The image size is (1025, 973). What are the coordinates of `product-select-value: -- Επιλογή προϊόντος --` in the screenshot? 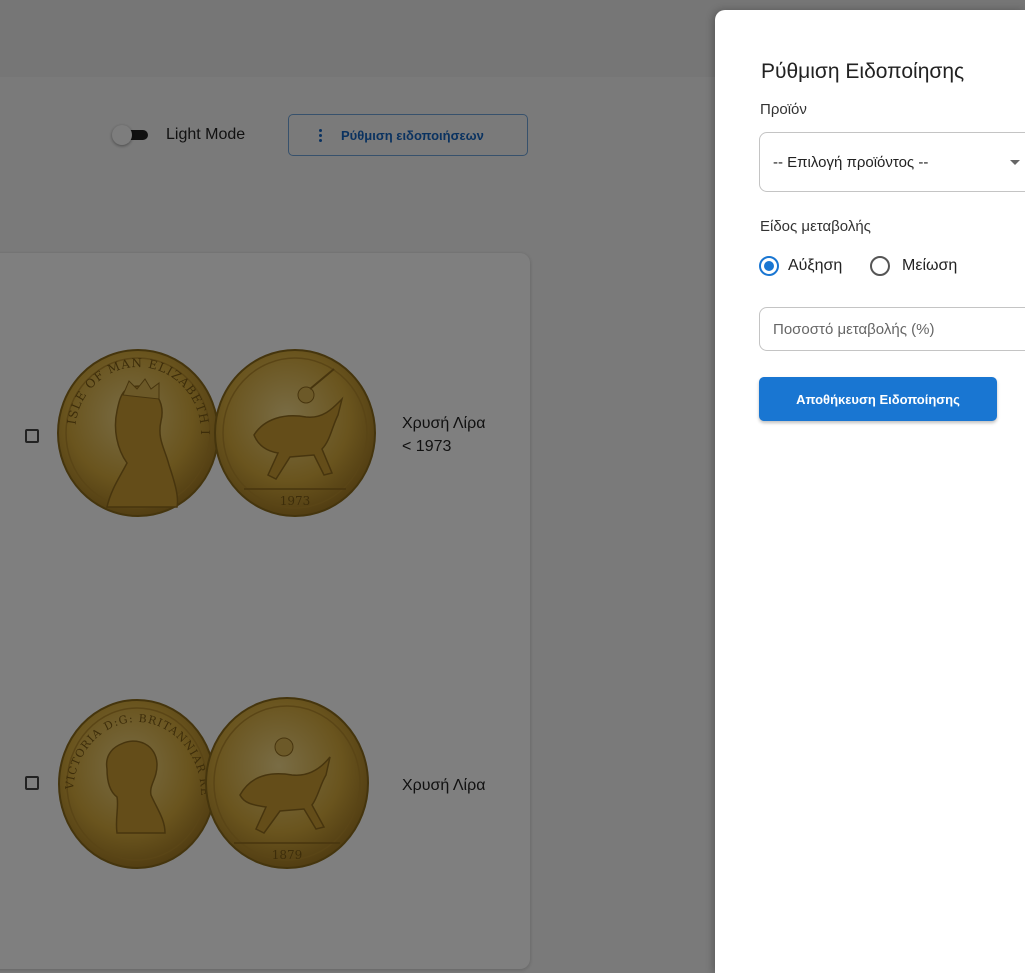 It's located at (851, 162).